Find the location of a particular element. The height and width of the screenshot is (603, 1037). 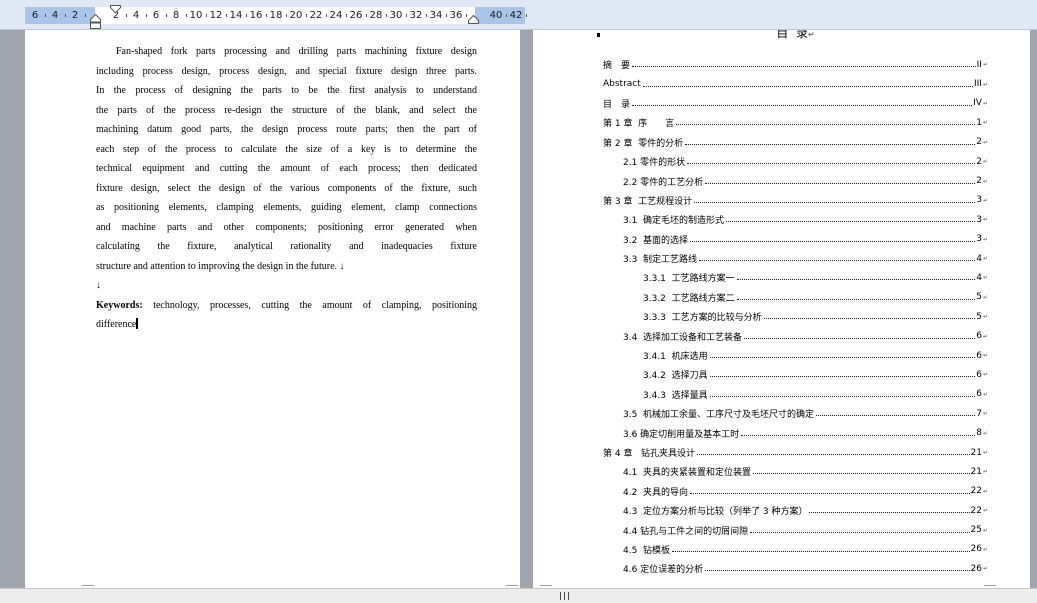

toc-page-number: 5 is located at coordinates (979, 297).